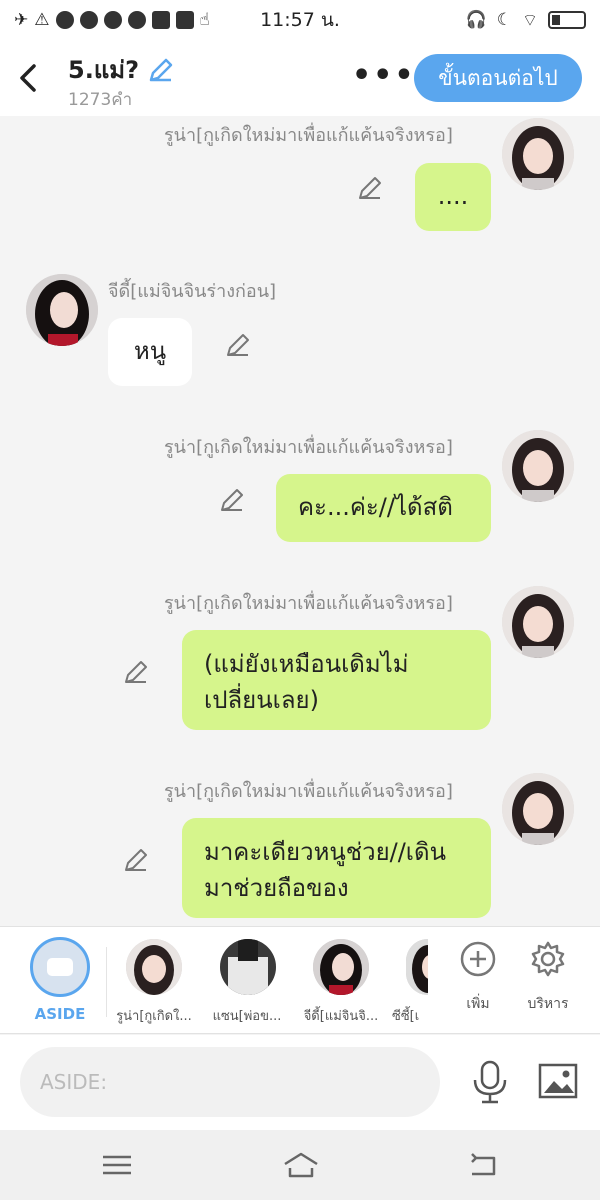 The image size is (600, 1200). I want to click on gear-icon, so click(548, 959).